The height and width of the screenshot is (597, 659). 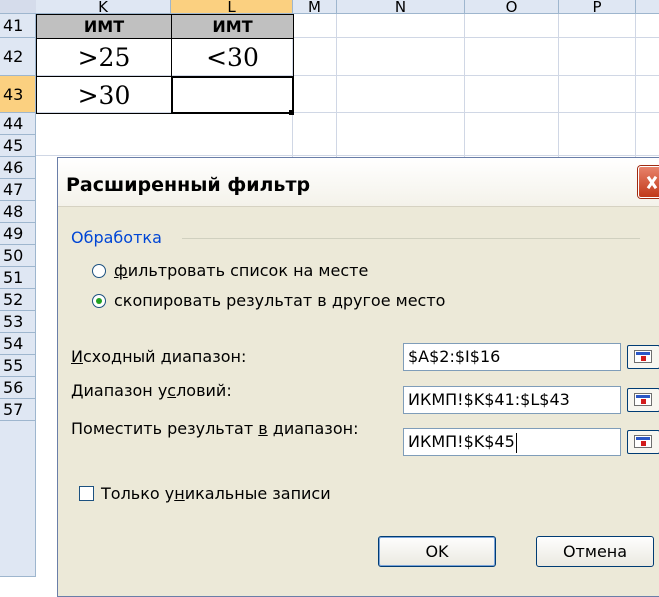 What do you see at coordinates (232, 7) in the screenshot?
I see `column-header-l: L` at bounding box center [232, 7].